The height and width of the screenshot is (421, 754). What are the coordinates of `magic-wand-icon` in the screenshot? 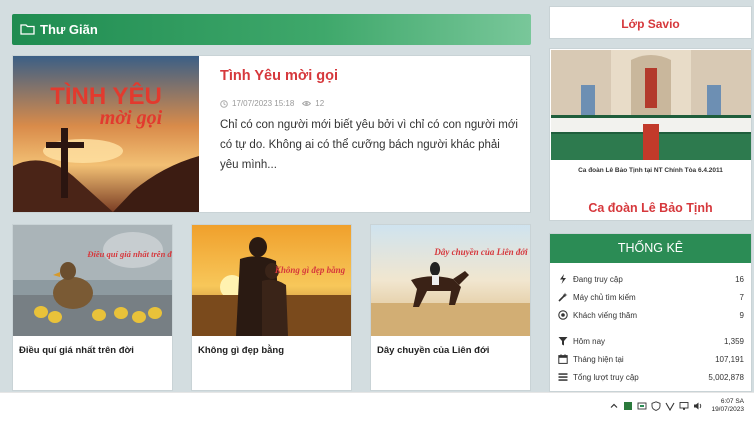 It's located at (563, 297).